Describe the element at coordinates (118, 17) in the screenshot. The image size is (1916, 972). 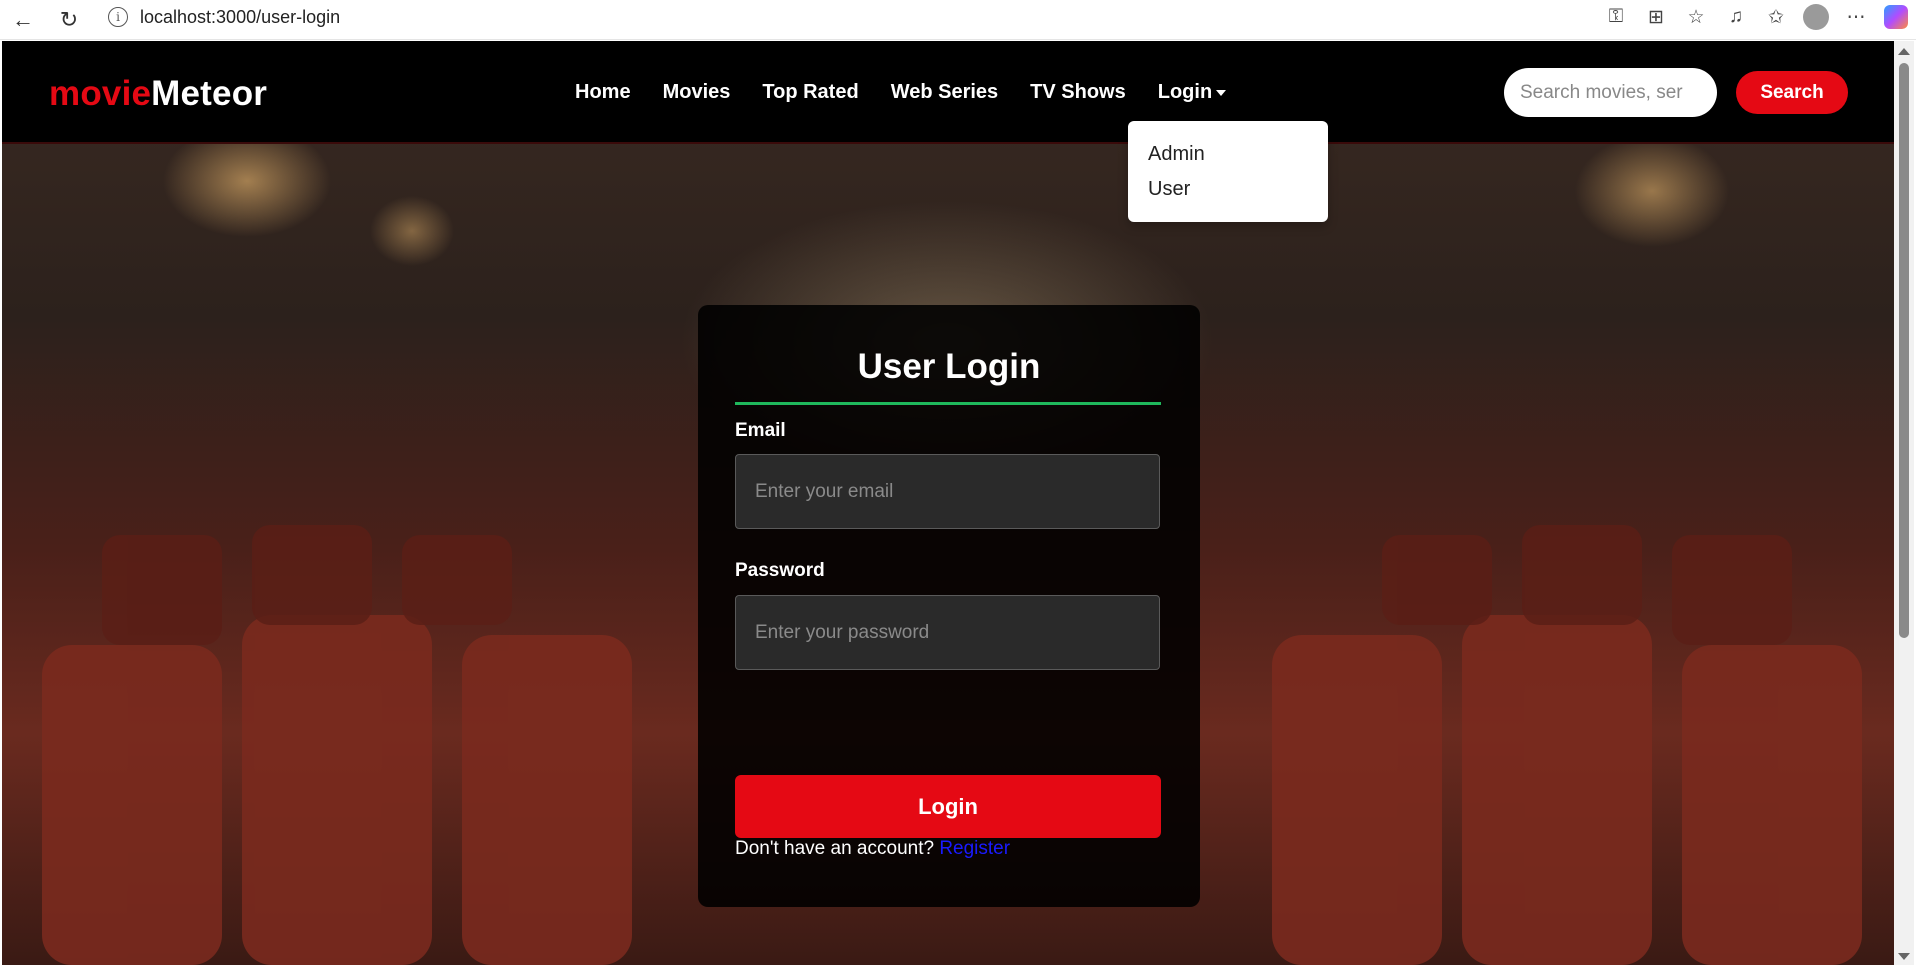
I see `site-info-icon: i` at that location.